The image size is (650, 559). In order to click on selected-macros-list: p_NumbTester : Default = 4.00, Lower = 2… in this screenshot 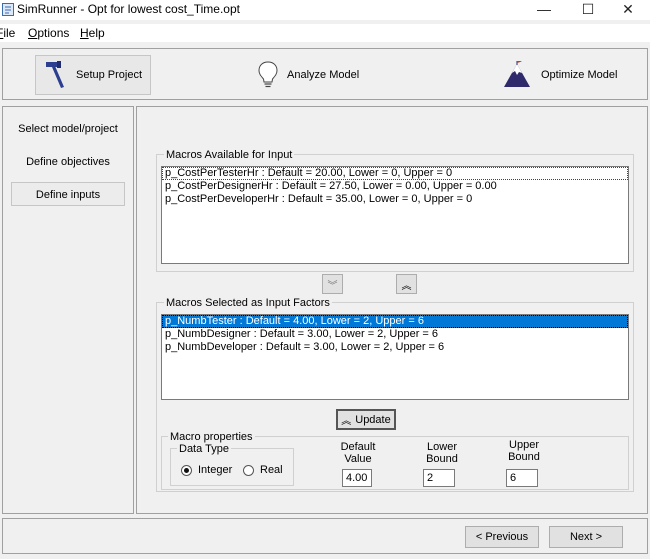, I will do `click(395, 357)`.